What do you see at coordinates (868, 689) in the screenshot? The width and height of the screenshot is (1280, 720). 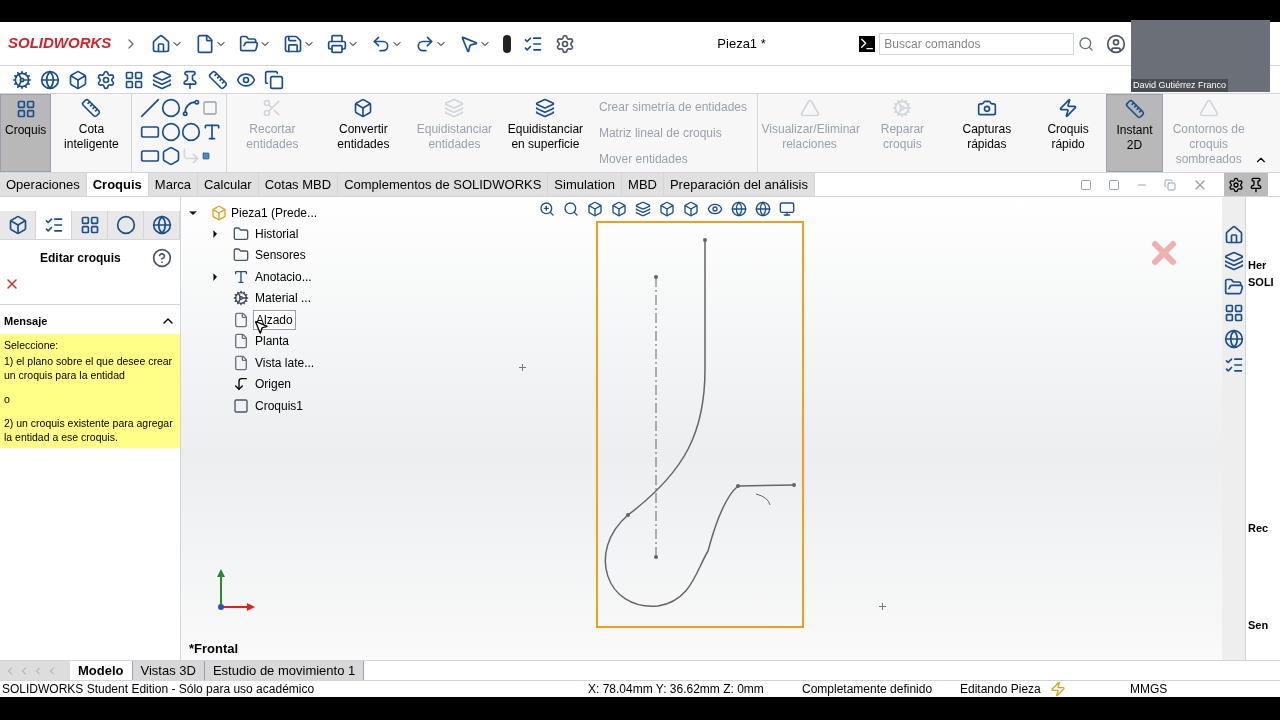 I see `status-text: Completamente definido` at bounding box center [868, 689].